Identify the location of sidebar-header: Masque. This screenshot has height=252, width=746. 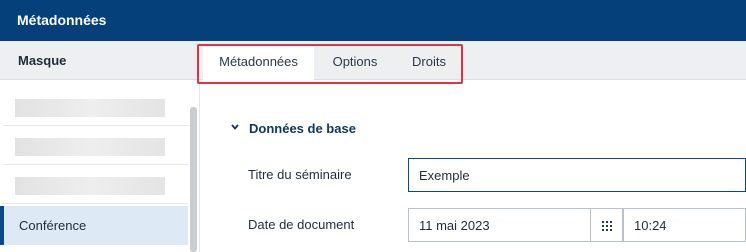
(100, 60).